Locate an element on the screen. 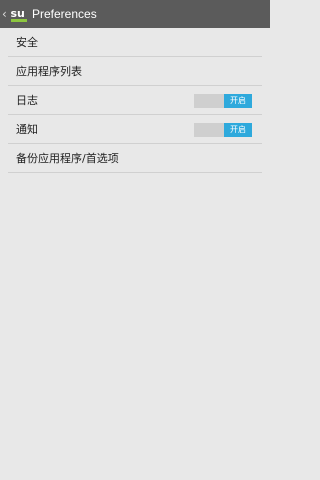  notification-toggle: 开启 is located at coordinates (223, 130).